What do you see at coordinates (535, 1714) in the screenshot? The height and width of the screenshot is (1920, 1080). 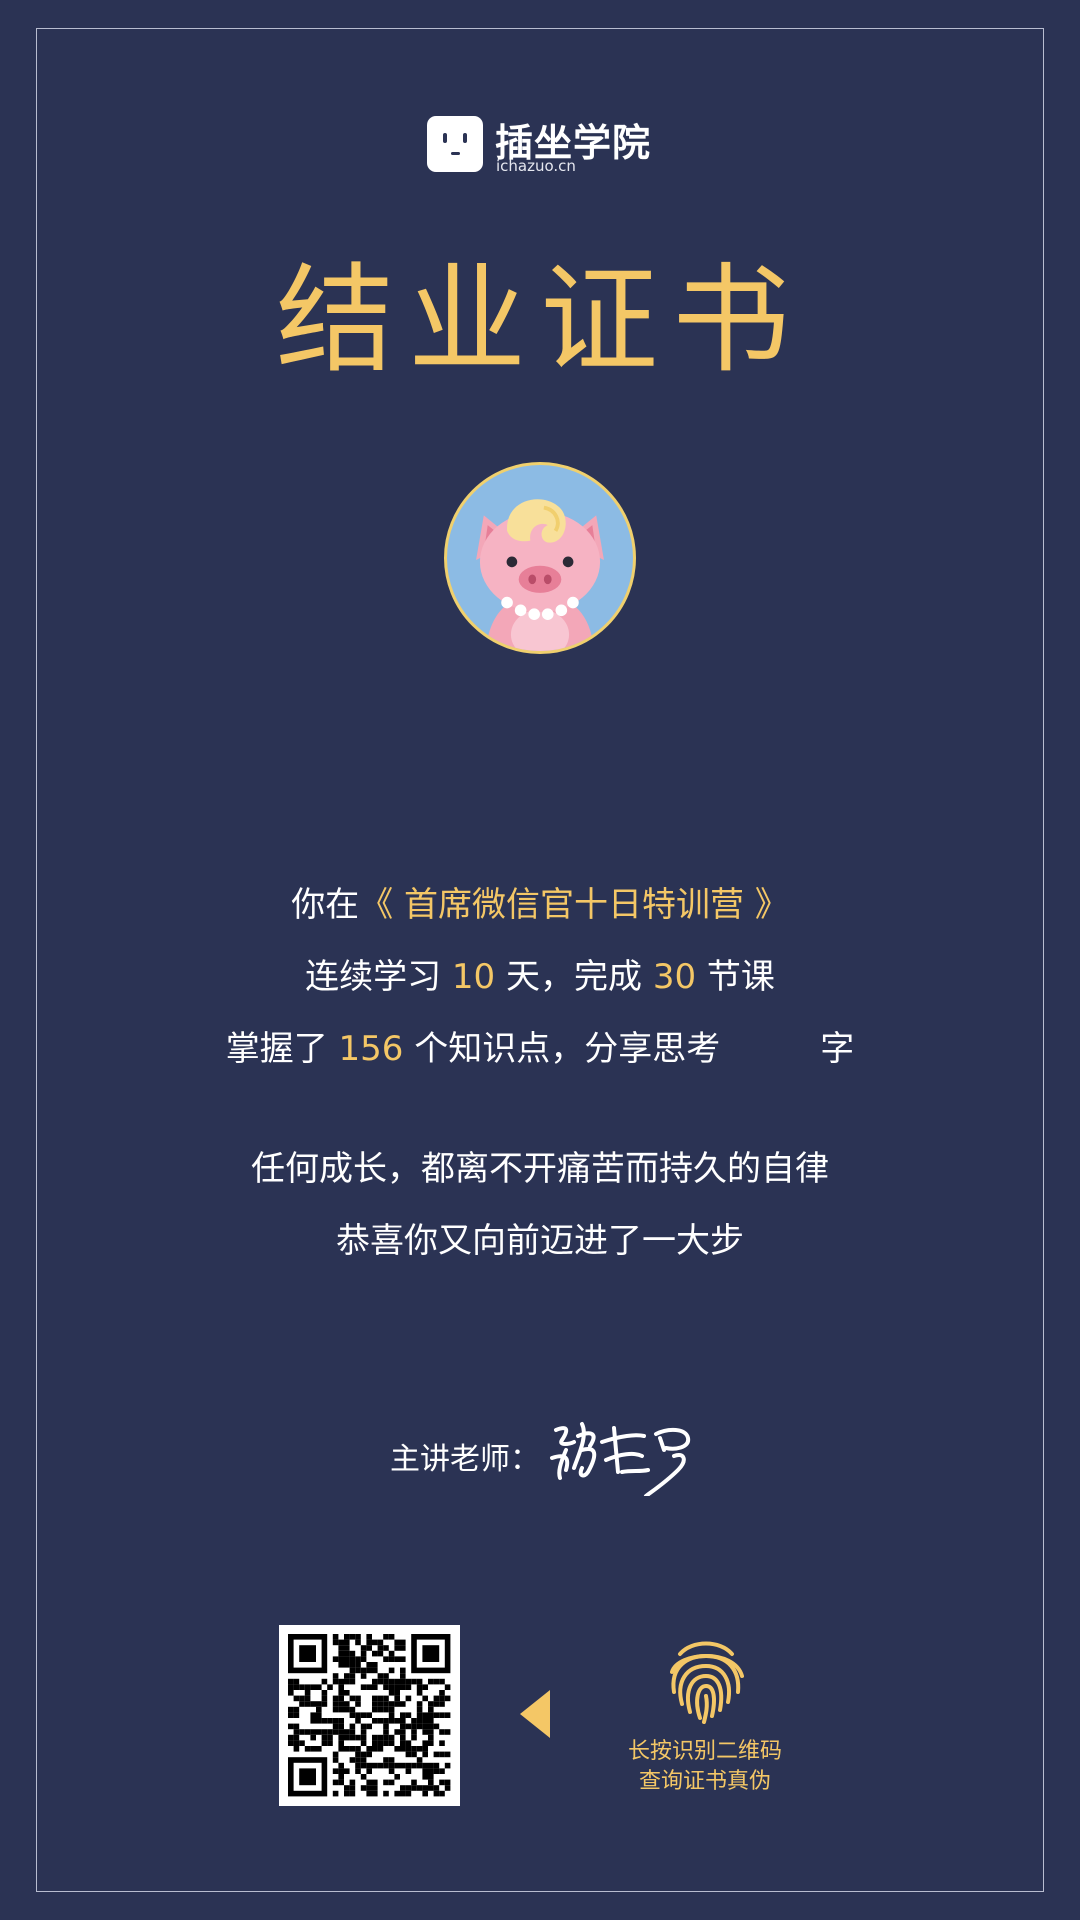 I see `arrow-left-icon` at bounding box center [535, 1714].